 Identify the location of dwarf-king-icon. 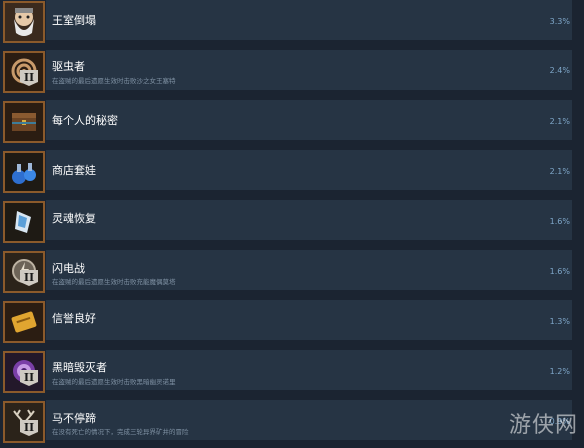
(24, 22).